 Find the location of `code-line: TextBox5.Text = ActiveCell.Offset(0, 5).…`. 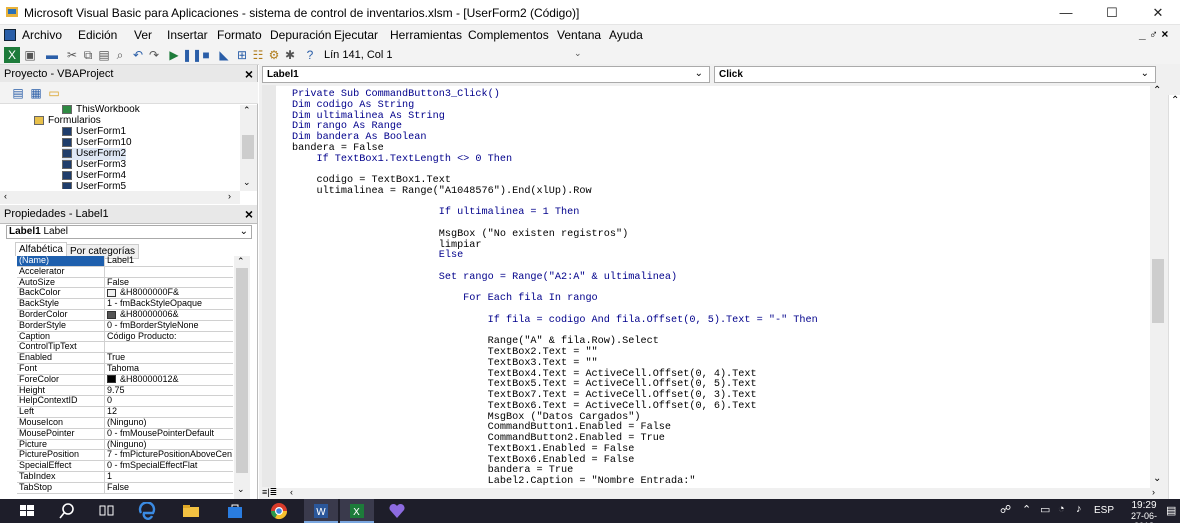

code-line: TextBox5.Text = ActiveCell.Offset(0, 5).… is located at coordinates (524, 384).